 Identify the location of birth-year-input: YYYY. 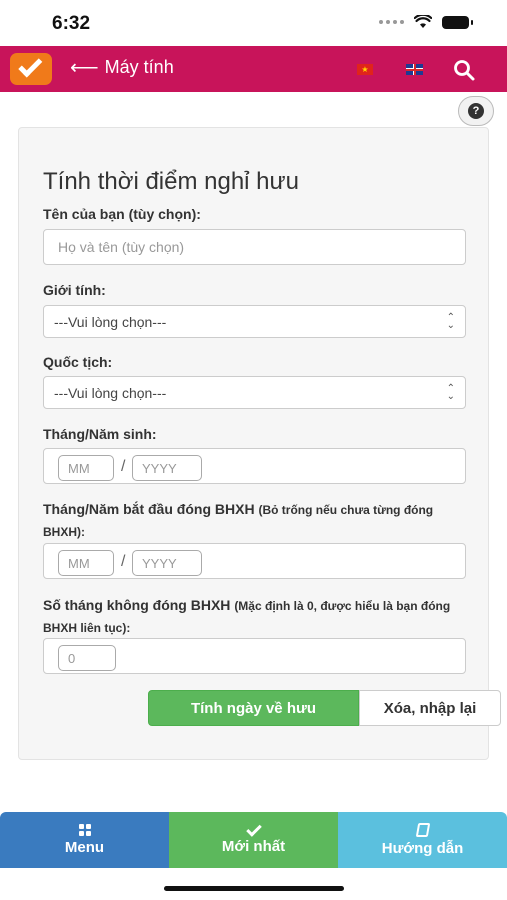
(167, 468).